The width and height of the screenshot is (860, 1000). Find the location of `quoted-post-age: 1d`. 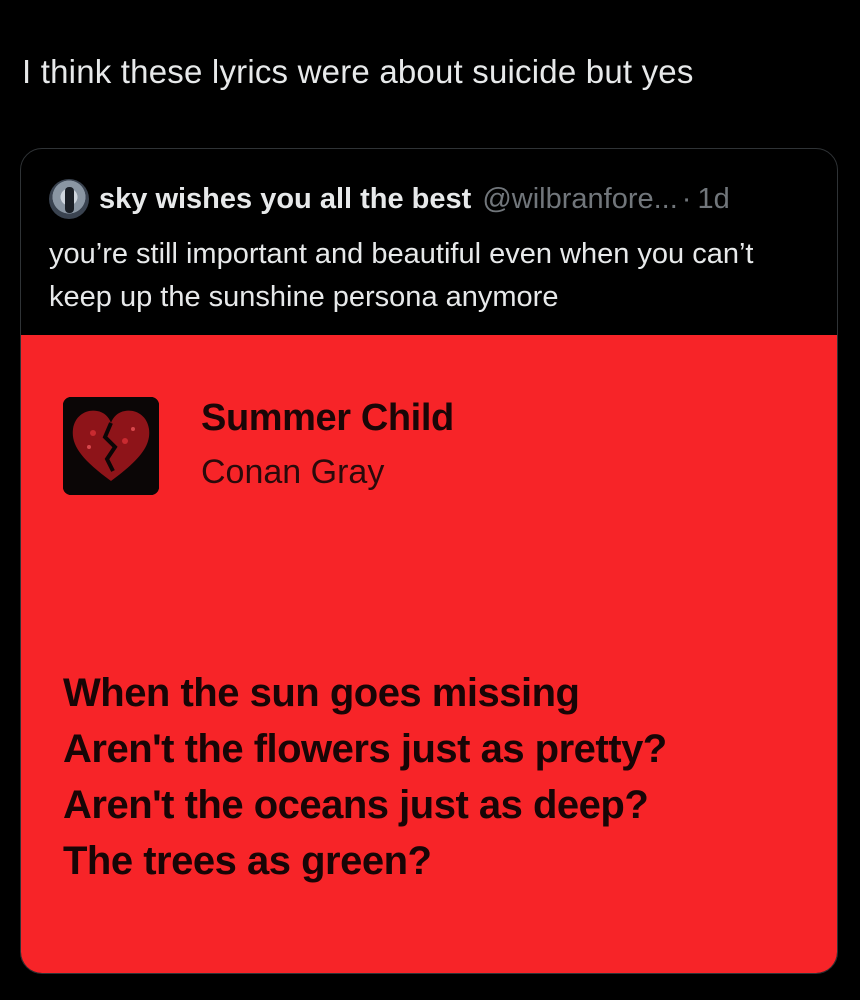

quoted-post-age: 1d is located at coordinates (713, 199).